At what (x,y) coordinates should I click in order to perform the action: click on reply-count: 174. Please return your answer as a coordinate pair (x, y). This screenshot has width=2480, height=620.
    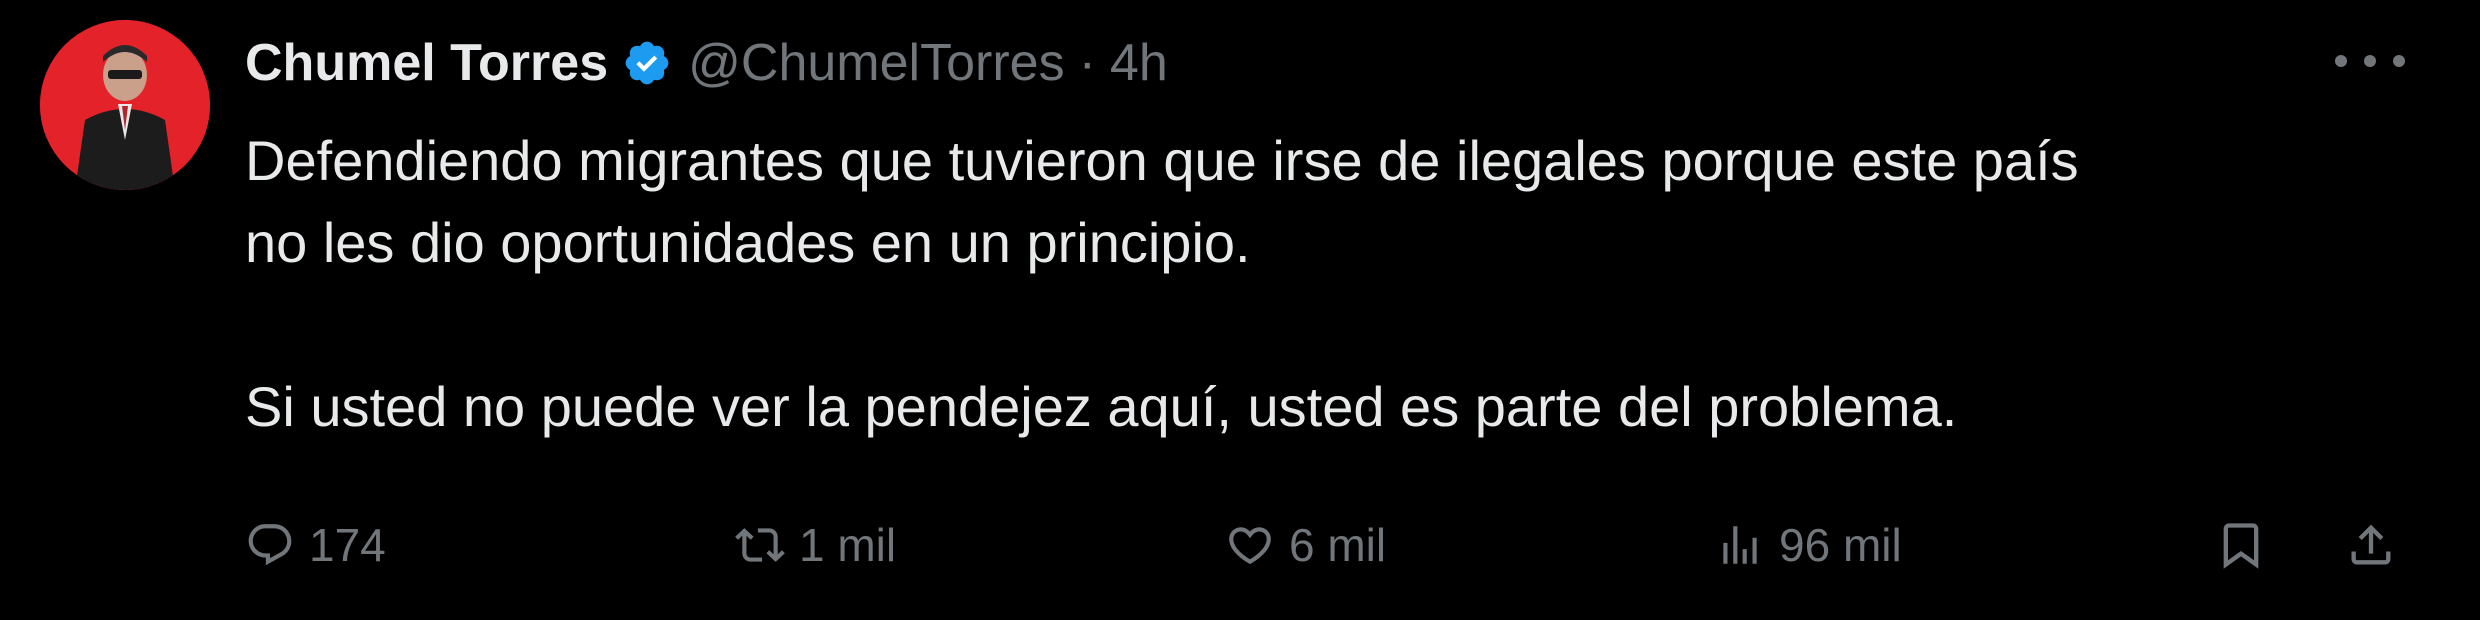
    Looking at the image, I should click on (347, 545).